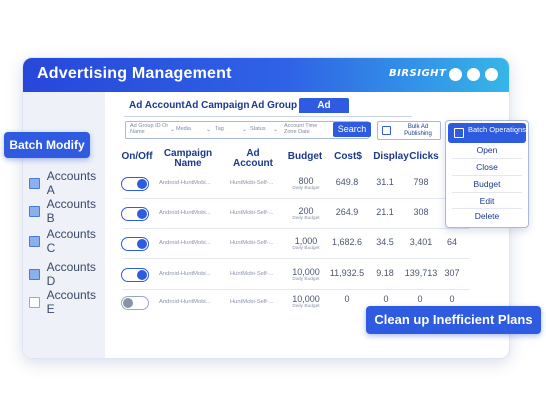 This screenshot has height=405, width=546. Describe the element at coordinates (421, 273) in the screenshot. I see `clicks-value: 139,713` at that location.